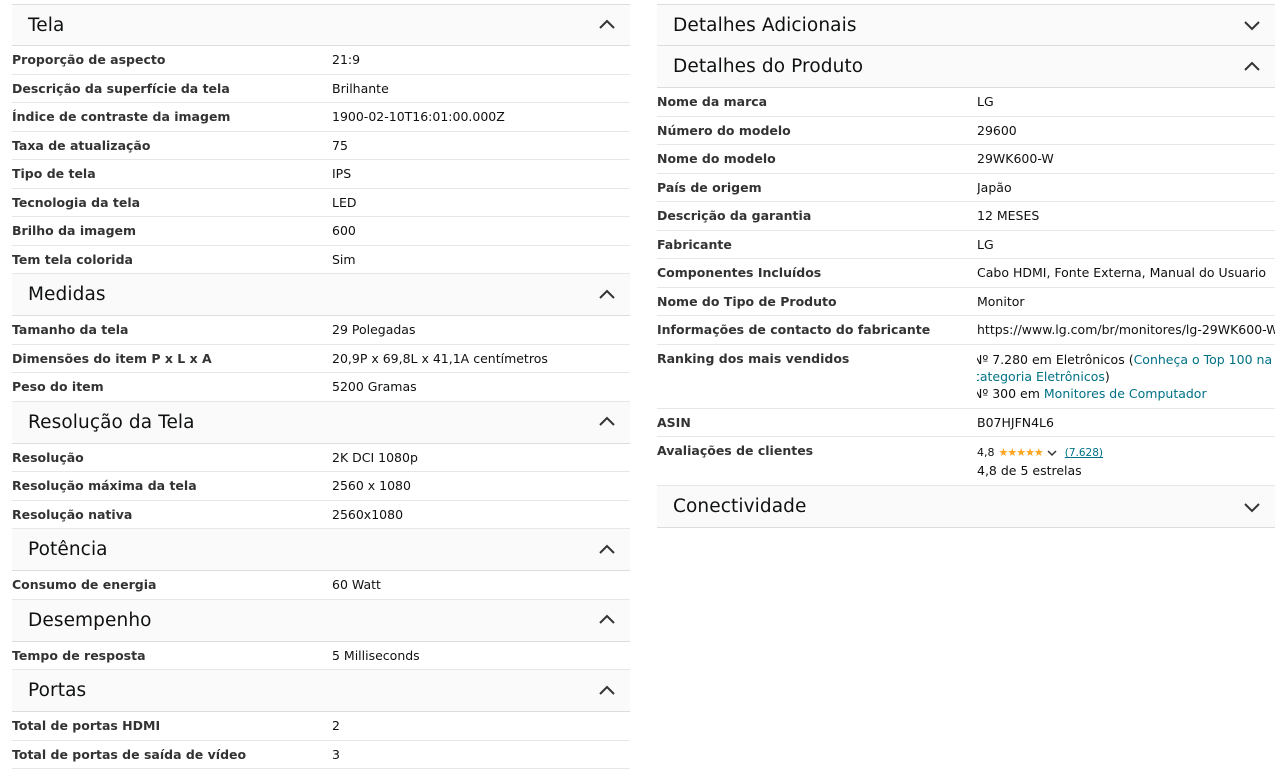 Image resolution: width=1280 pixels, height=780 pixels. I want to click on row-key: Descrição da superfície da tela, so click(121, 88).